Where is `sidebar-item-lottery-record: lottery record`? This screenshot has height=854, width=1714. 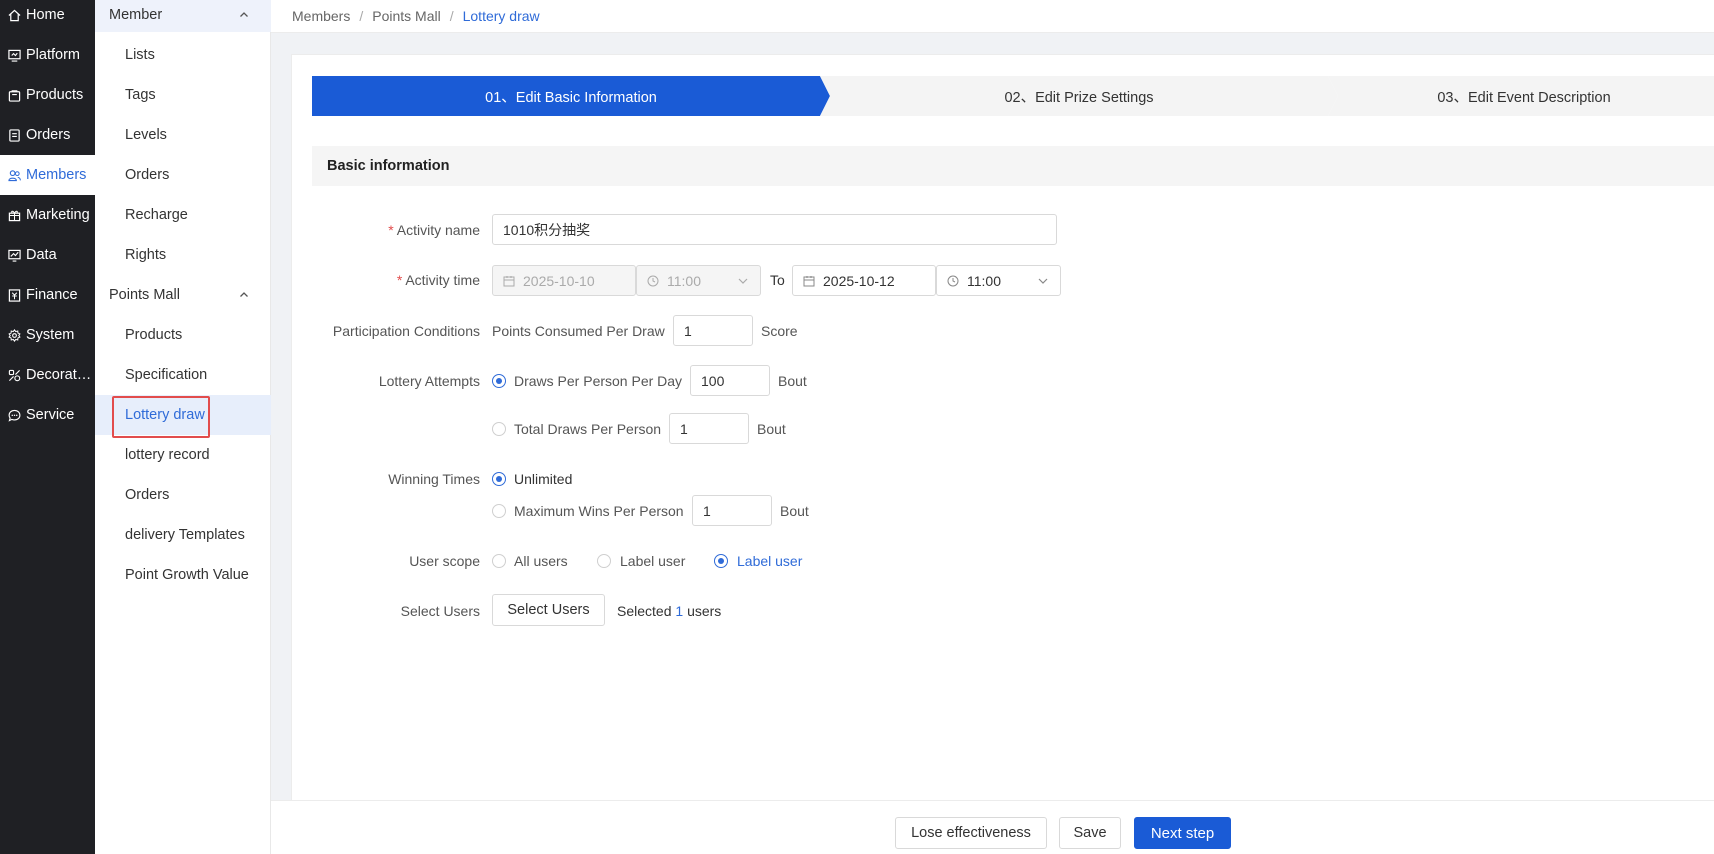
sidebar-item-lottery-record: lottery record is located at coordinates (183, 455).